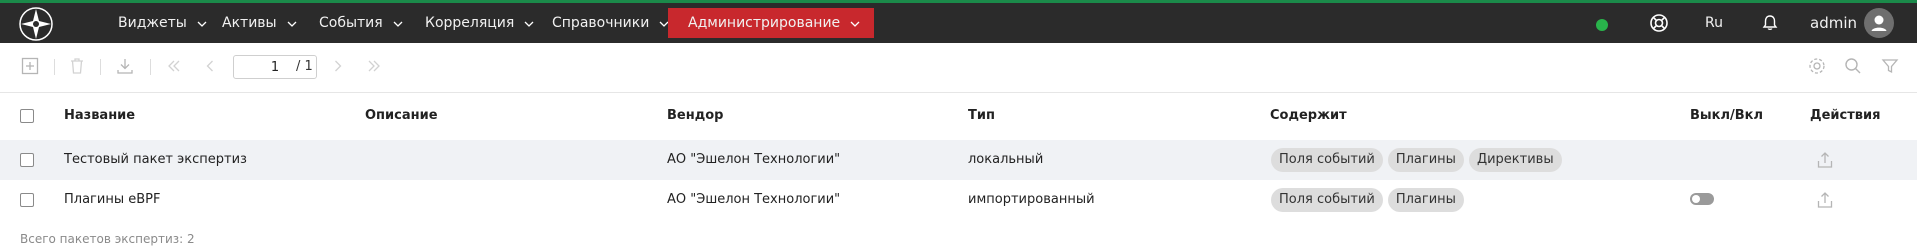 This screenshot has width=1917, height=246. I want to click on notifications-bell-icon, so click(1770, 23).